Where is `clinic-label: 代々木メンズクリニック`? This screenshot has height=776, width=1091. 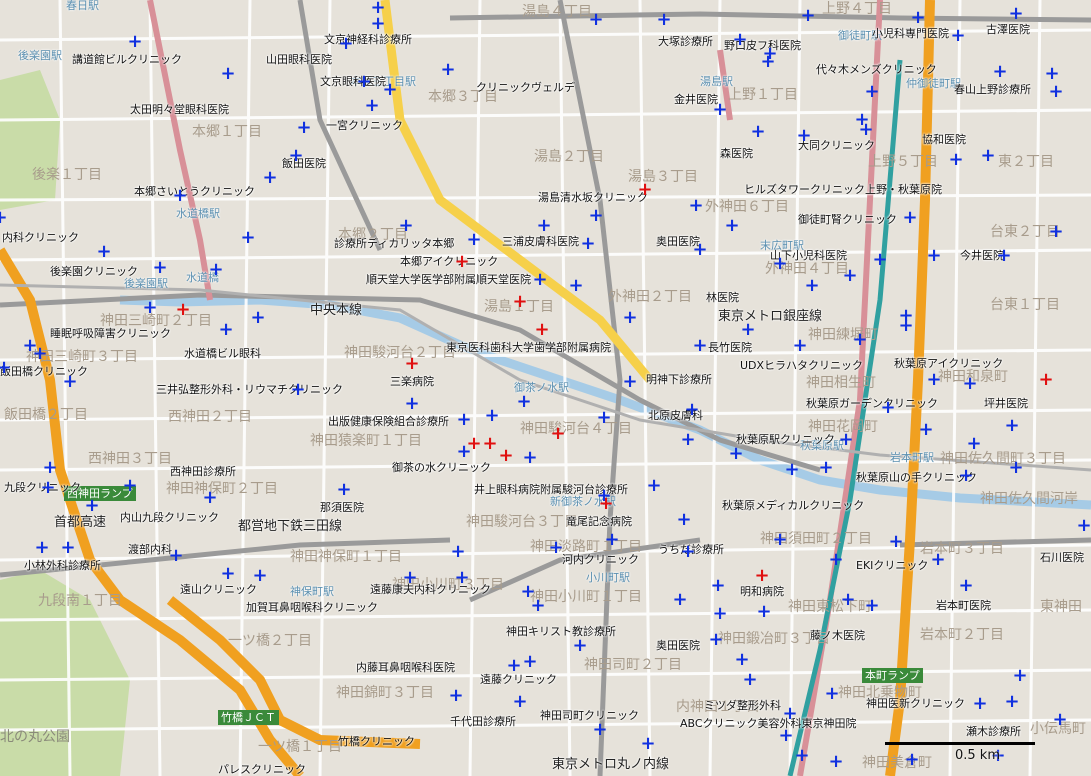
clinic-label: 代々木メンズクリニック is located at coordinates (876, 69).